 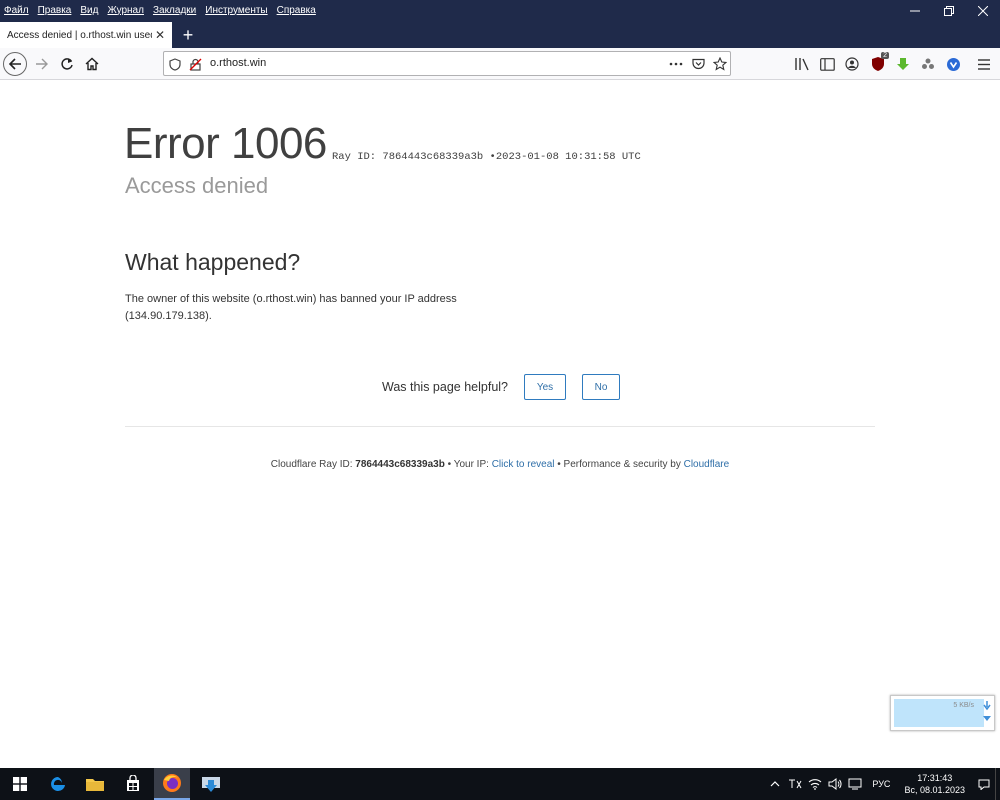 I want to click on ray-id-label: Ray ID: 7864443c68339a3b, so click(x=408, y=157).